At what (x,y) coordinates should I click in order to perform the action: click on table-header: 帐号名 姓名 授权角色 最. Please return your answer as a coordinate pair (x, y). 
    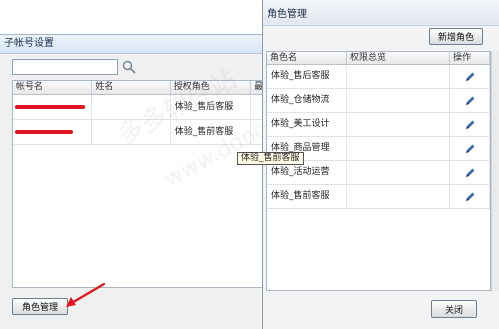
    Looking at the image, I should click on (138, 88).